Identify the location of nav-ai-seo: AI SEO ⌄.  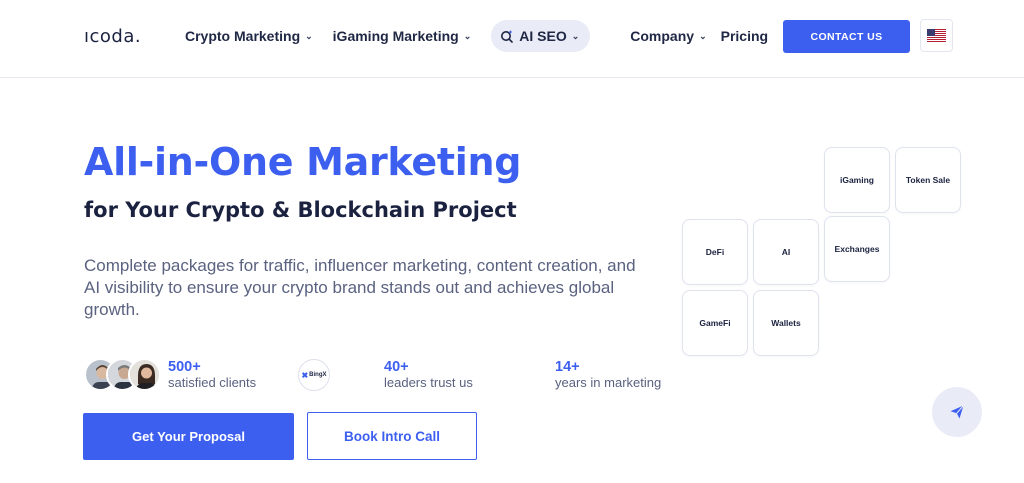
(541, 36).